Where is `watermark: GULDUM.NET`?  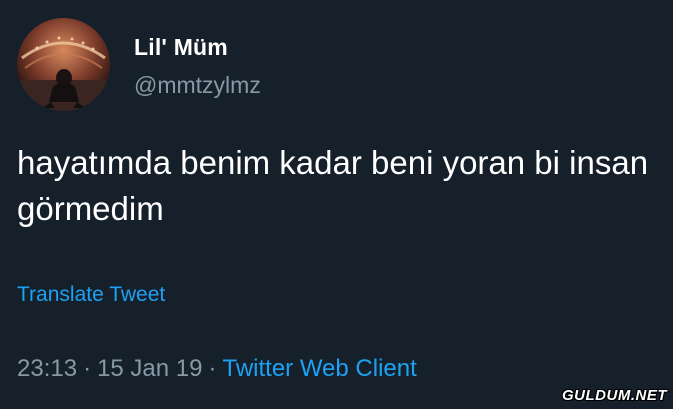 watermark: GULDUM.NET is located at coordinates (614, 395).